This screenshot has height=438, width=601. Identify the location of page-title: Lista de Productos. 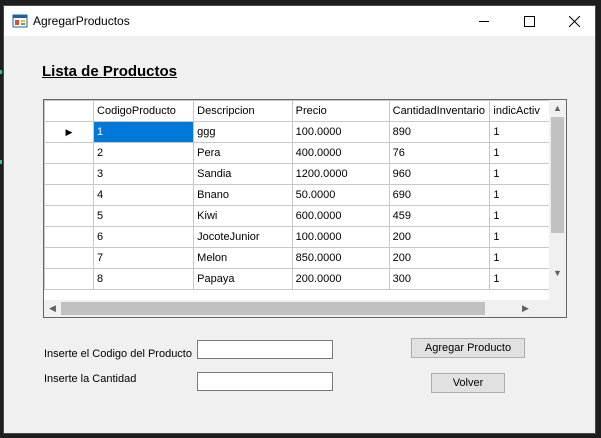
(110, 71).